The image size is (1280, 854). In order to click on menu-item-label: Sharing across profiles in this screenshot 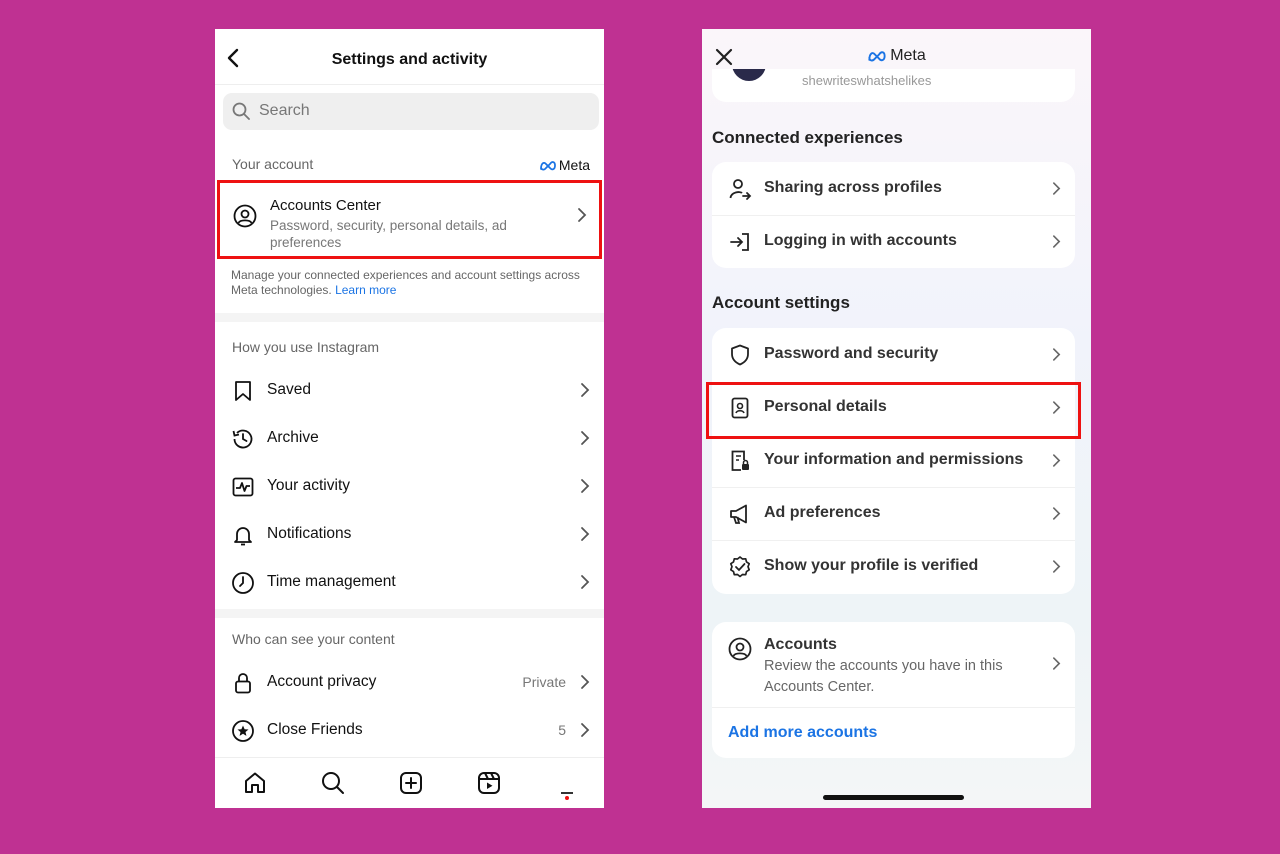, I will do `click(853, 187)`.